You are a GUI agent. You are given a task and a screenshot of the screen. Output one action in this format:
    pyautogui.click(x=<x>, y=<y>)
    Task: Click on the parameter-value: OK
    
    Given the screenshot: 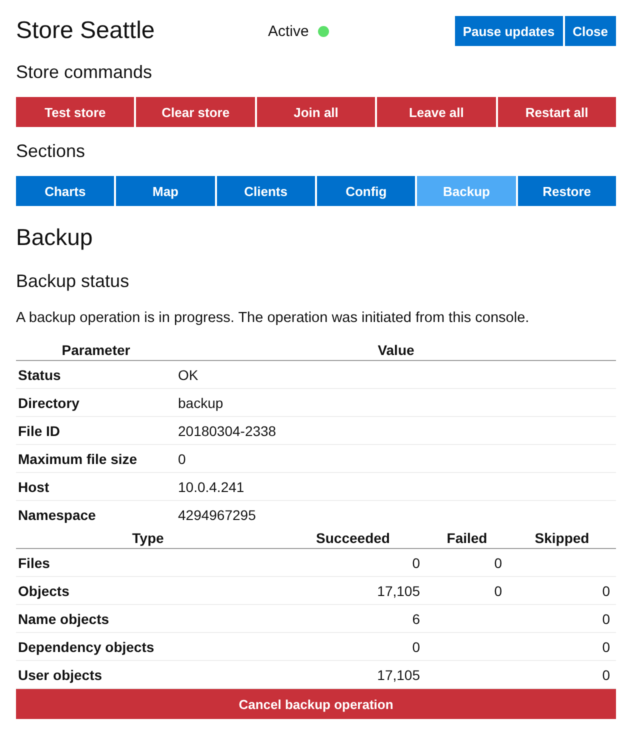 What is the action you would take?
    pyautogui.click(x=396, y=374)
    